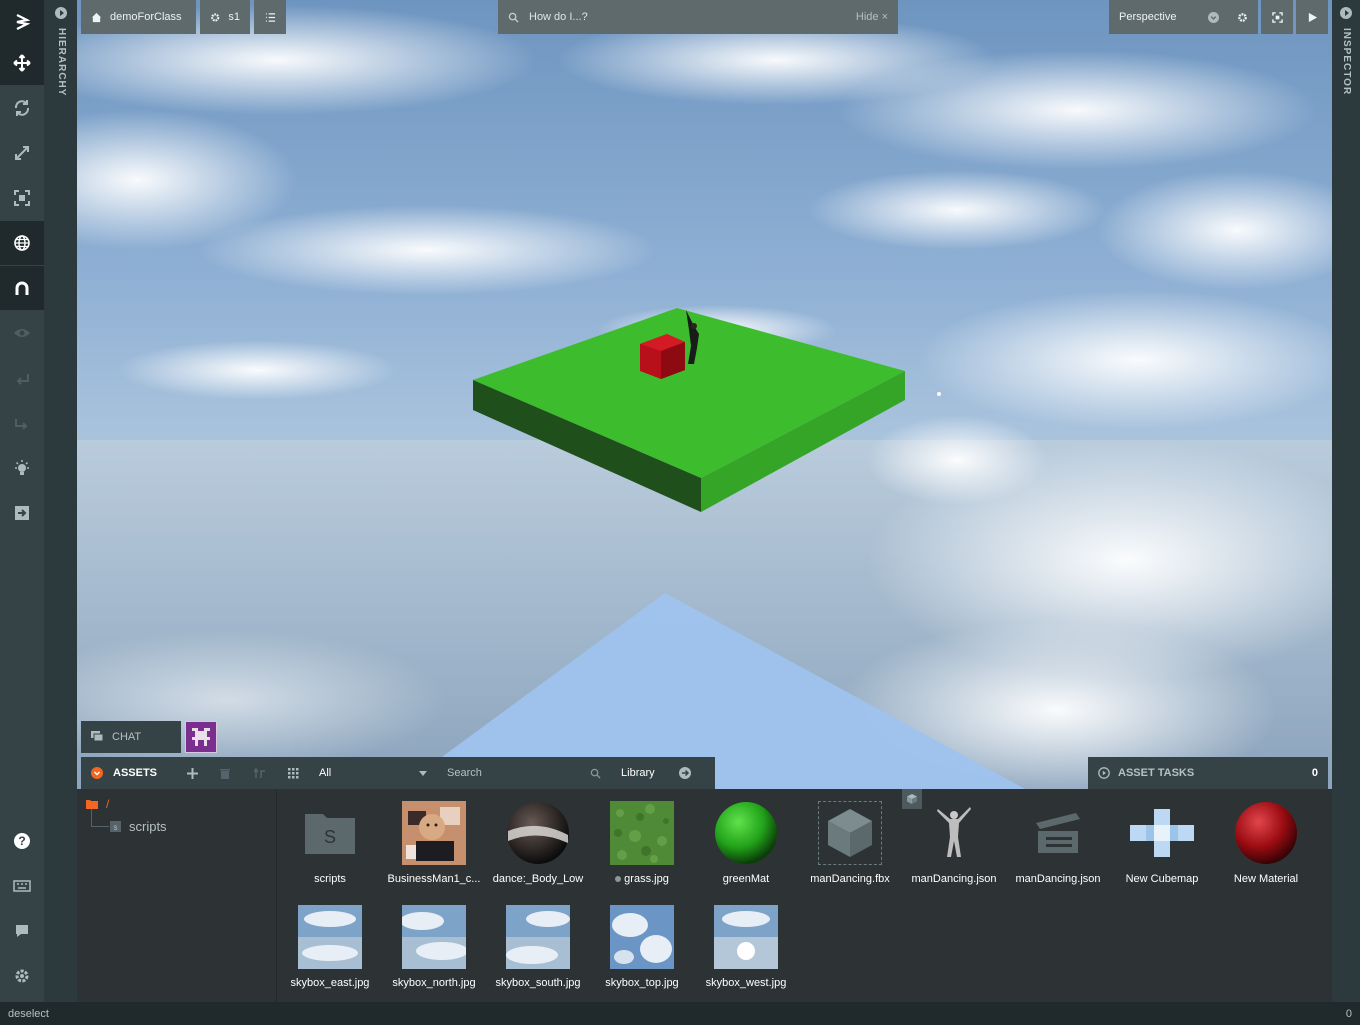 The image size is (1360, 1025). I want to click on avatar-icon, so click(201, 737).